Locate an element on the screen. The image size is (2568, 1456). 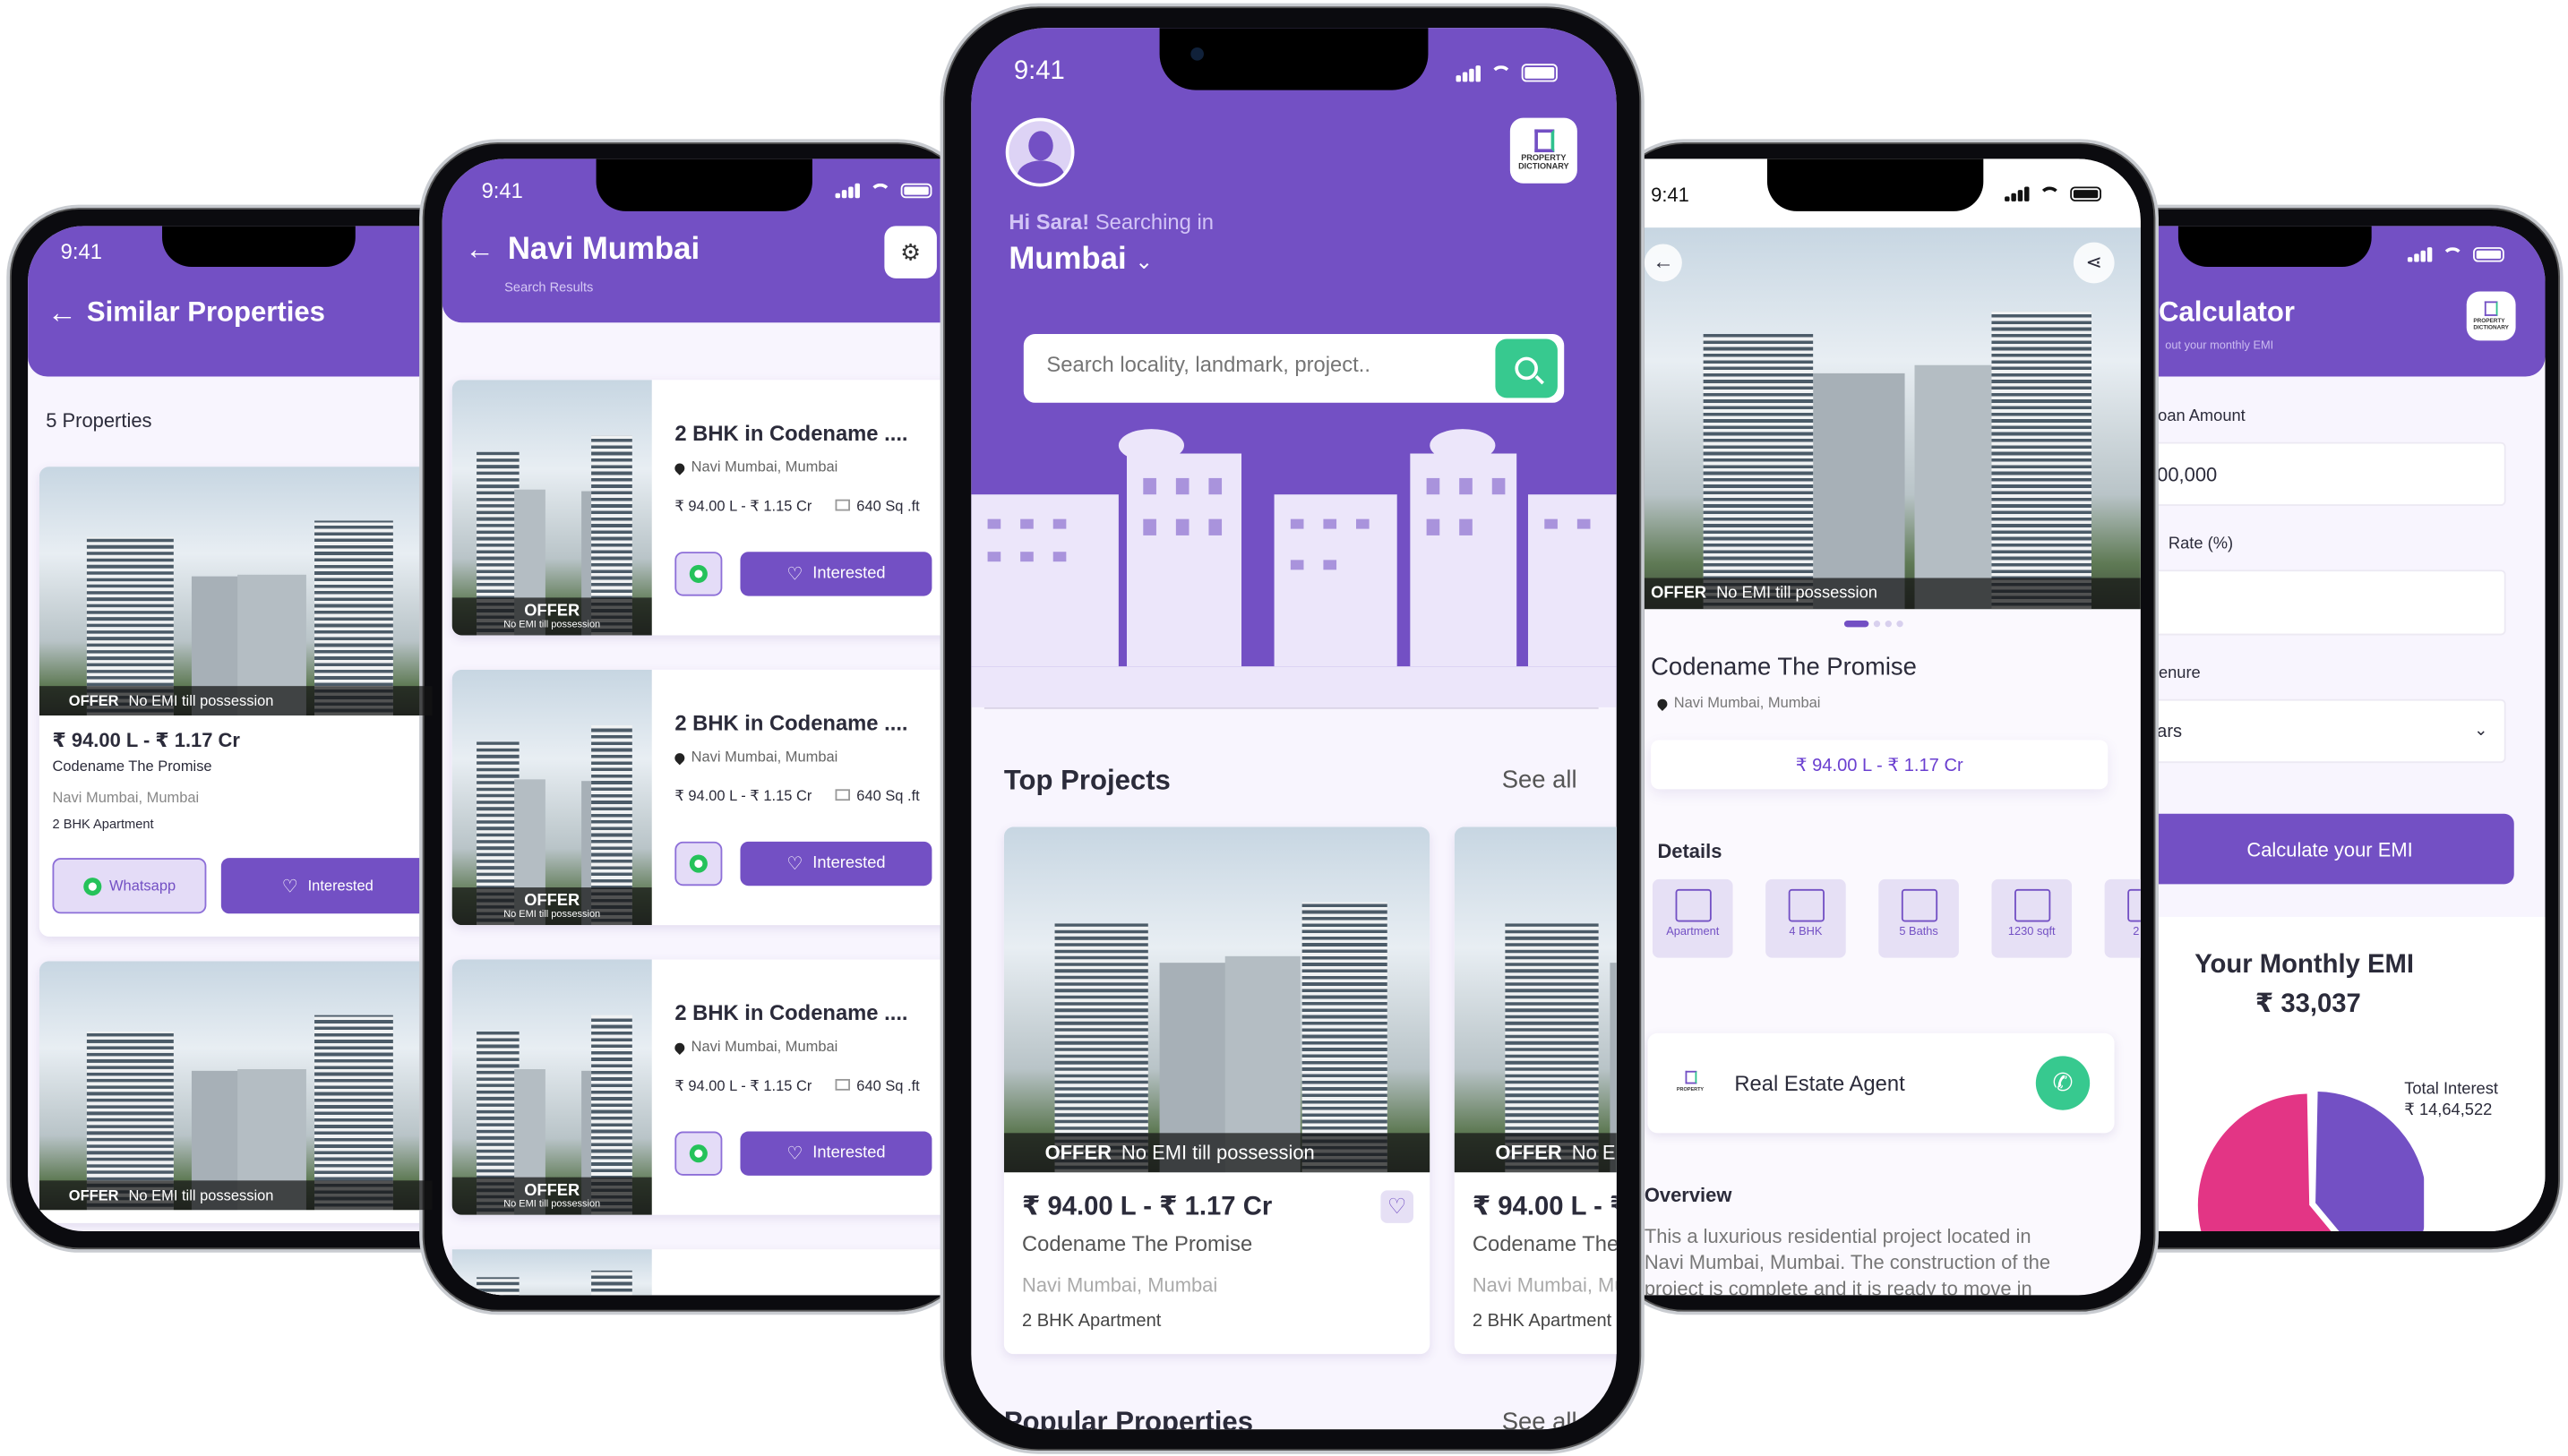
whatsapp-button: Whatsapp is located at coordinates (129, 886).